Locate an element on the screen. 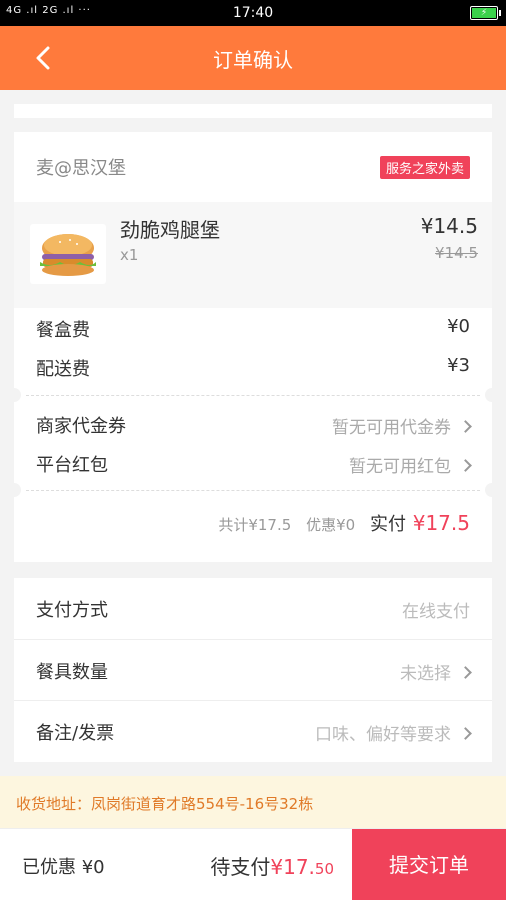  order-item: 劲脆鸡腿堡 x1 ¥14.5 ¥14.5 is located at coordinates (253, 255).